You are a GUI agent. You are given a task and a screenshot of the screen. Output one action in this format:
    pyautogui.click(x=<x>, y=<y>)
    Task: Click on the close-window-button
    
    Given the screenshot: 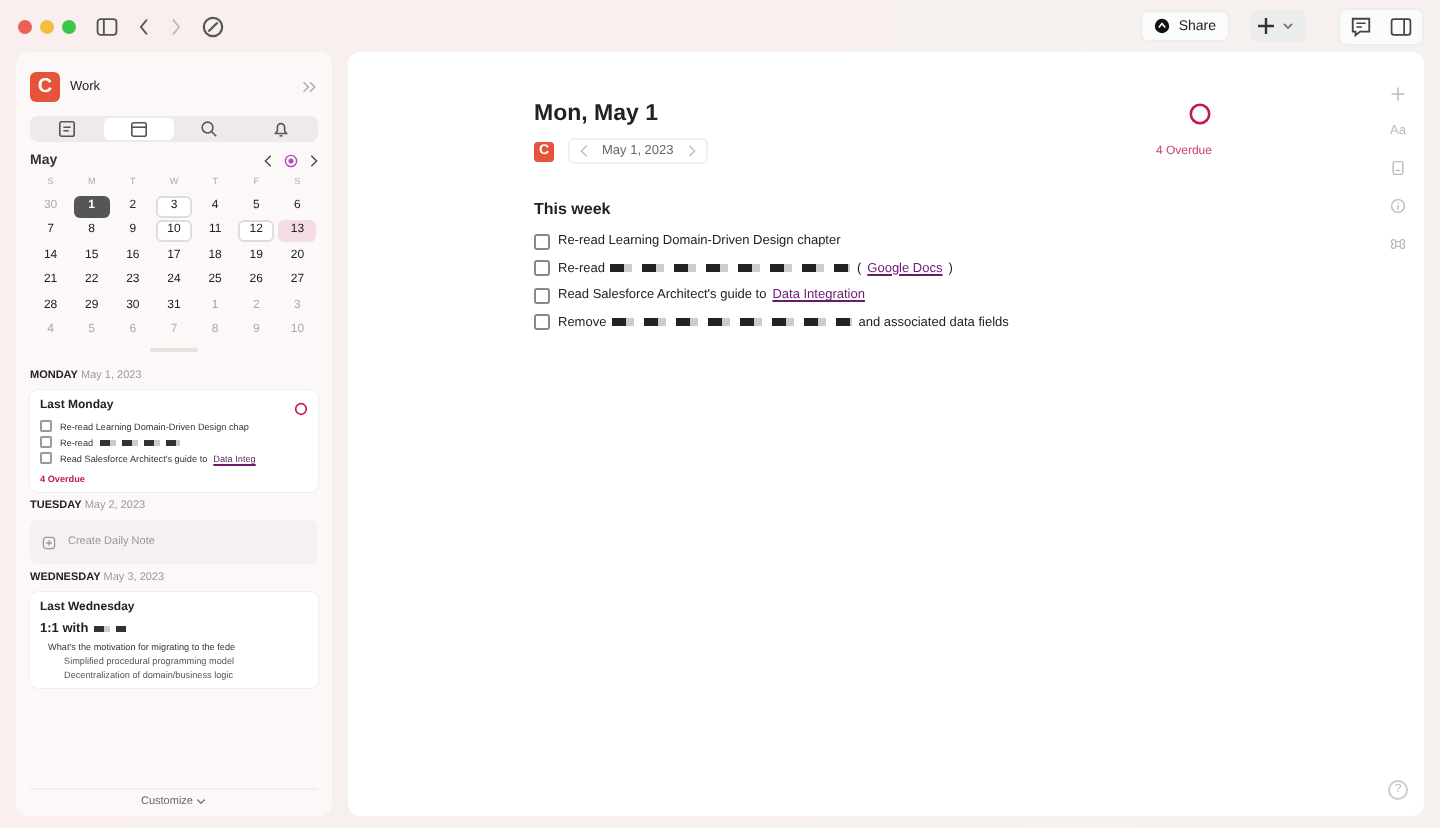 What is the action you would take?
    pyautogui.click(x=25, y=26)
    